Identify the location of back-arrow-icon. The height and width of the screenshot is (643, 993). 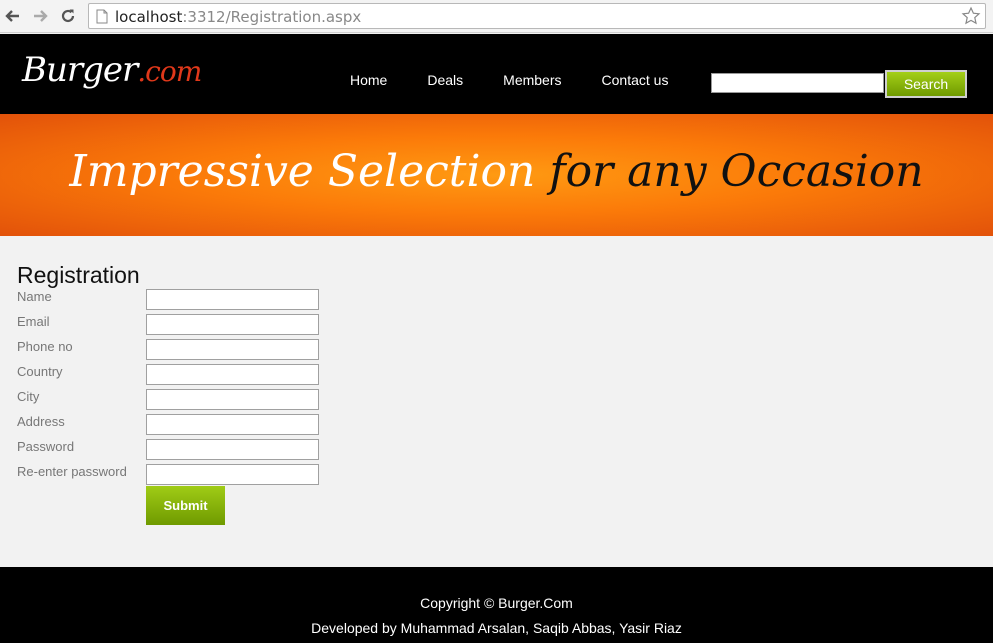
(12, 16).